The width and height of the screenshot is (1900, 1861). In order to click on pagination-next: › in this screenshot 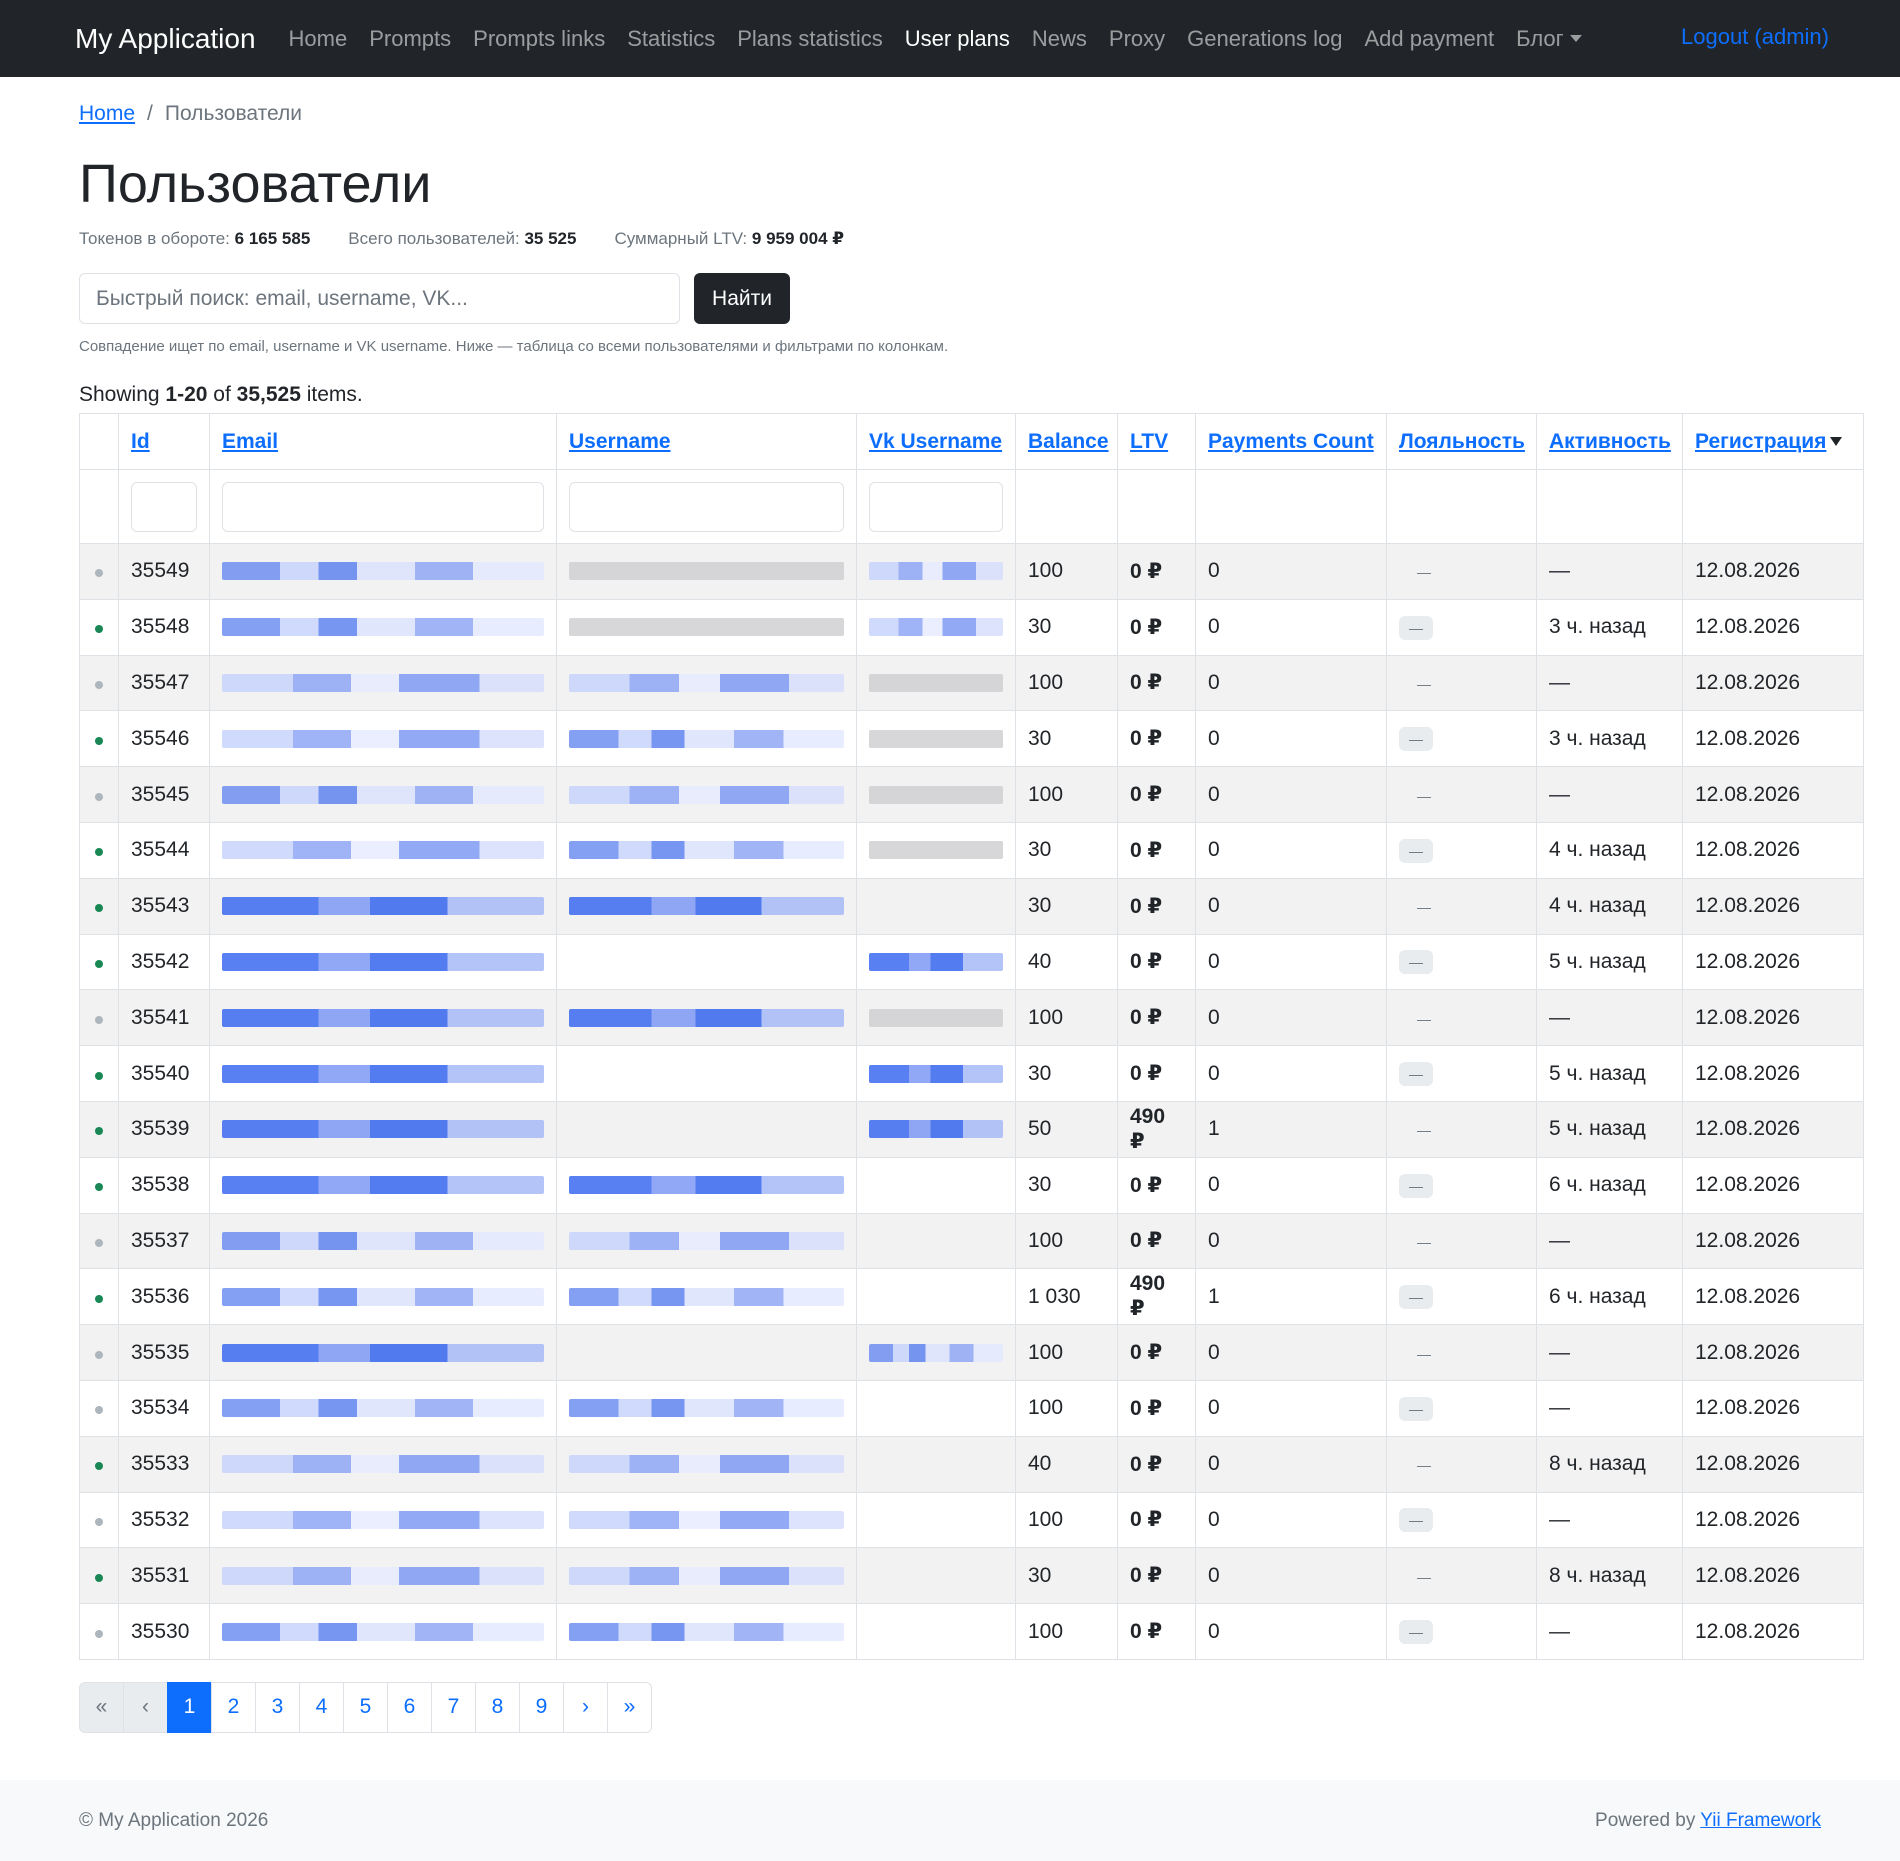, I will do `click(585, 1707)`.